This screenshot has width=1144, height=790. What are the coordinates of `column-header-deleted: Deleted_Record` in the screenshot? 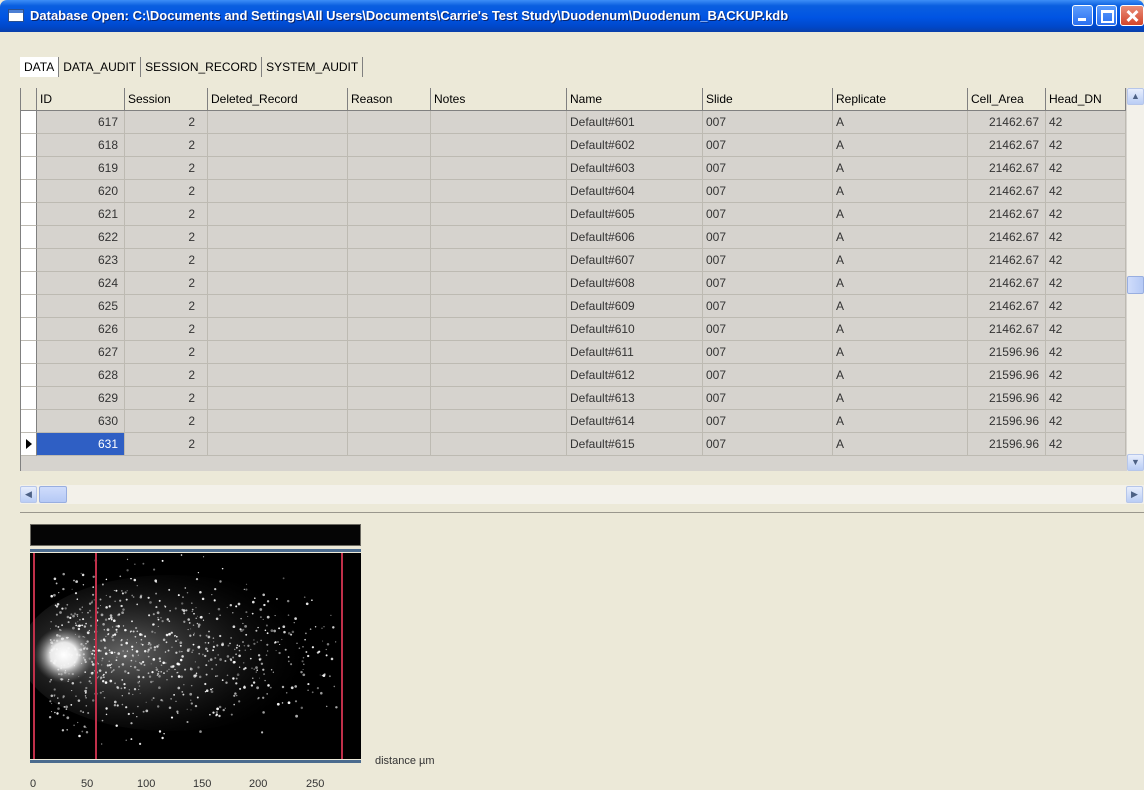 It's located at (278, 99).